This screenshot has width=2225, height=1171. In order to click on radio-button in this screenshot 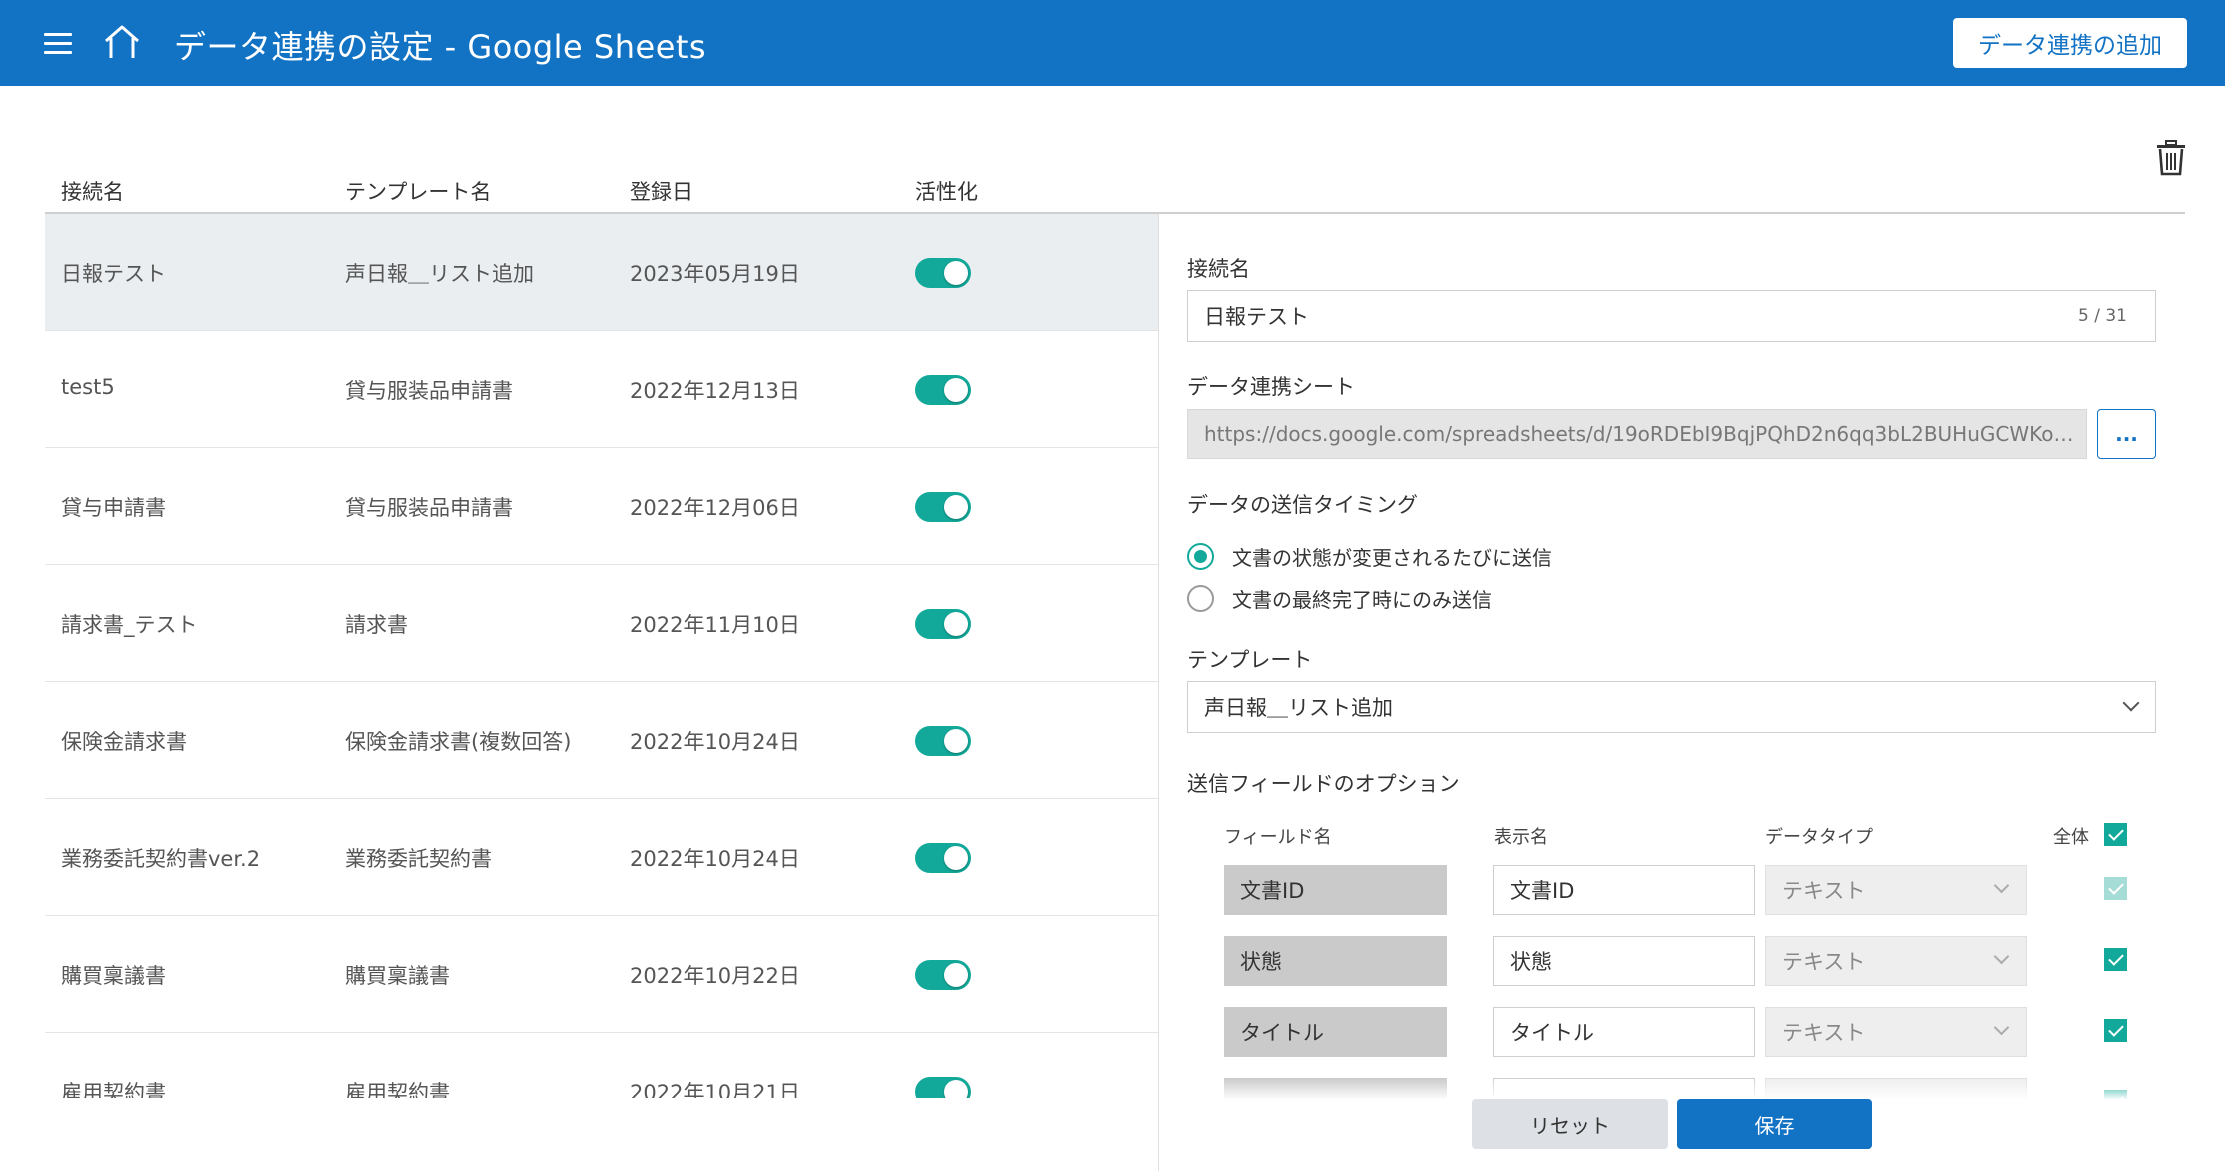, I will do `click(1200, 598)`.